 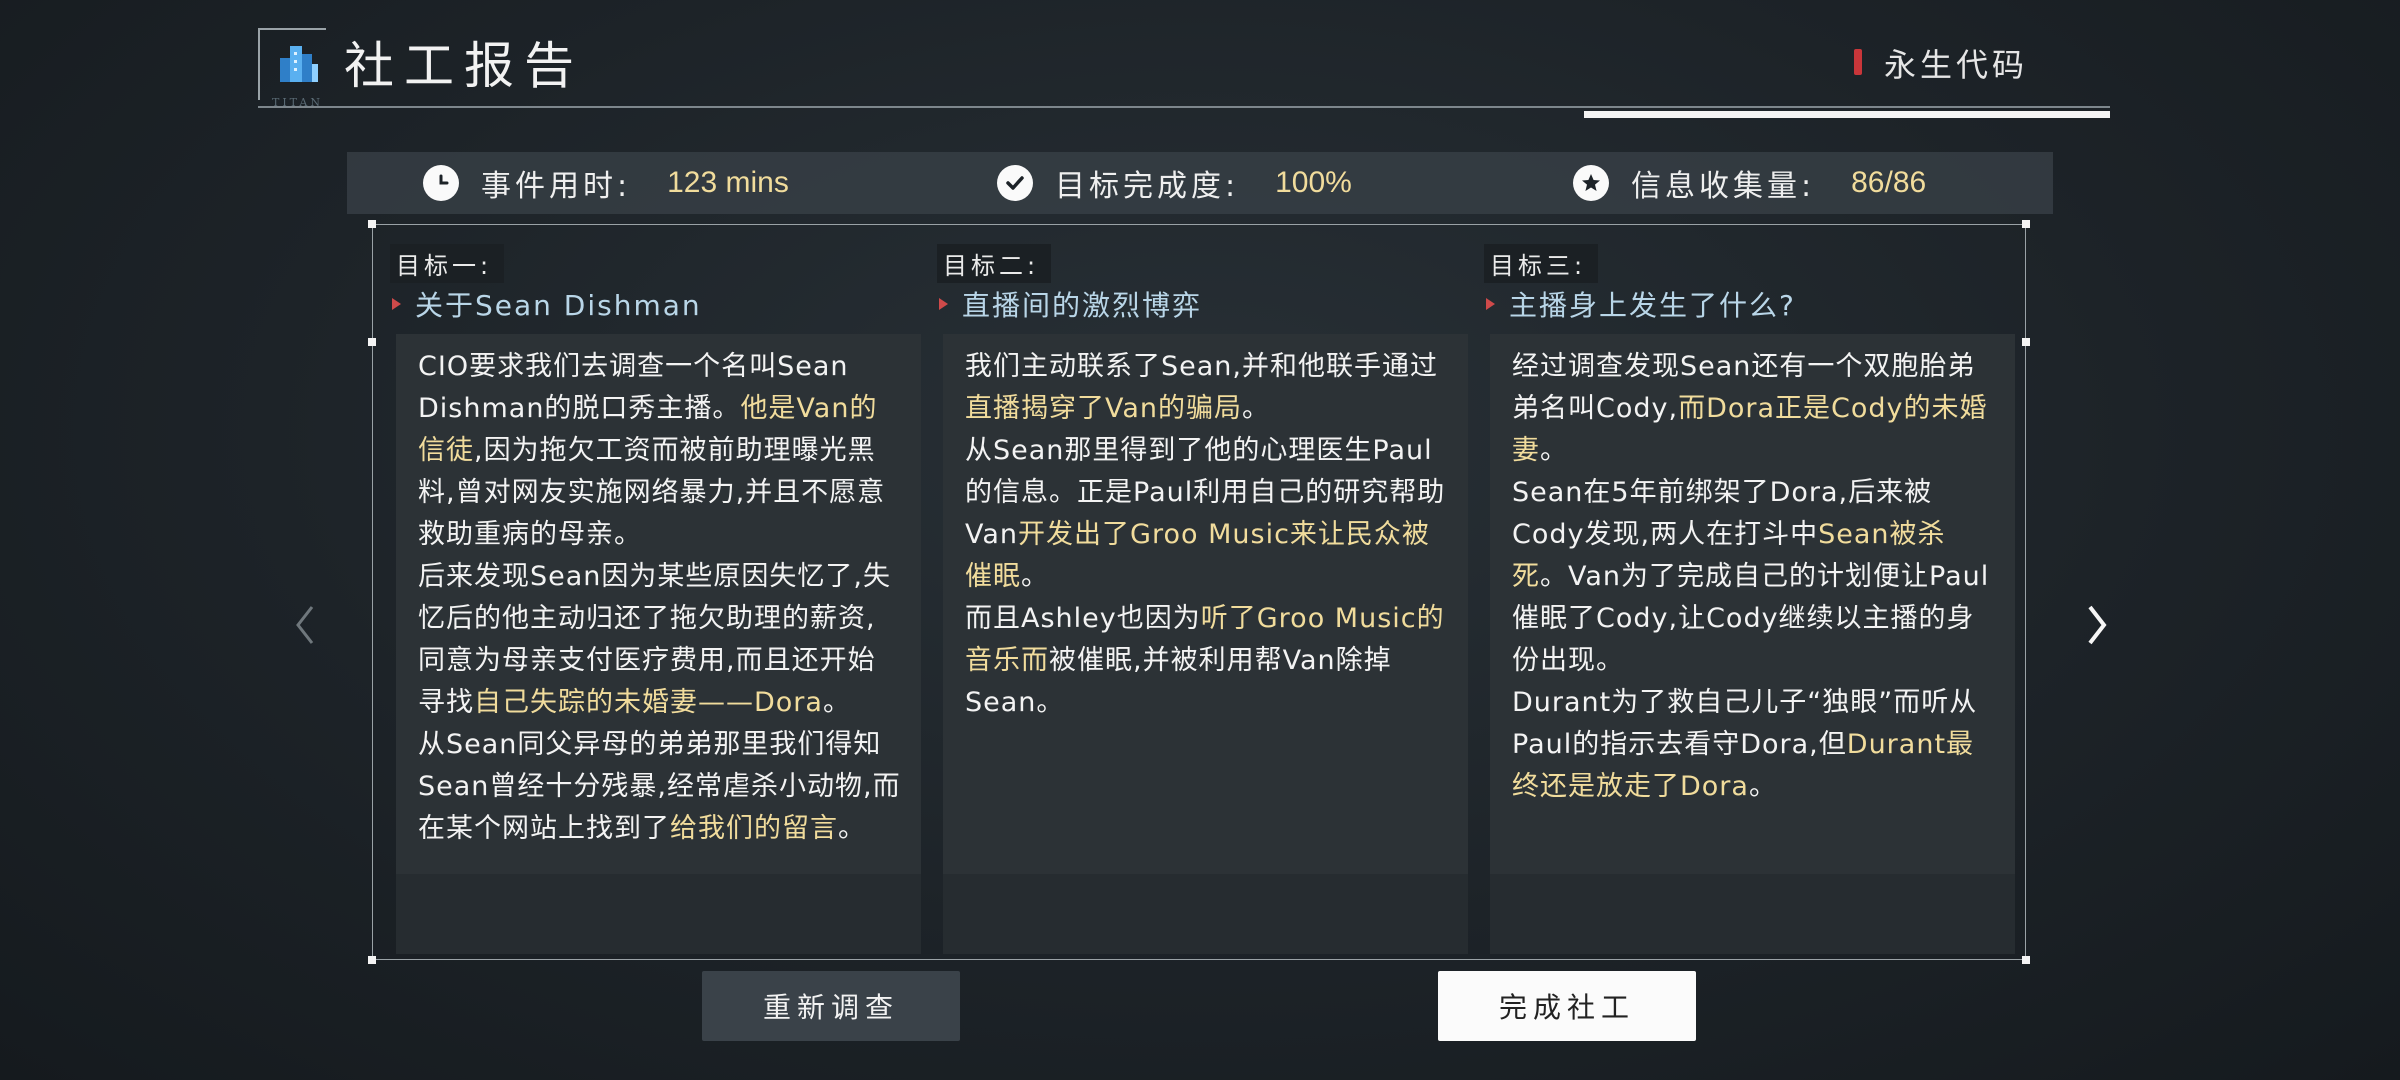 What do you see at coordinates (1652, 305) in the screenshot?
I see `goal-title: 主播身上发生了什么?` at bounding box center [1652, 305].